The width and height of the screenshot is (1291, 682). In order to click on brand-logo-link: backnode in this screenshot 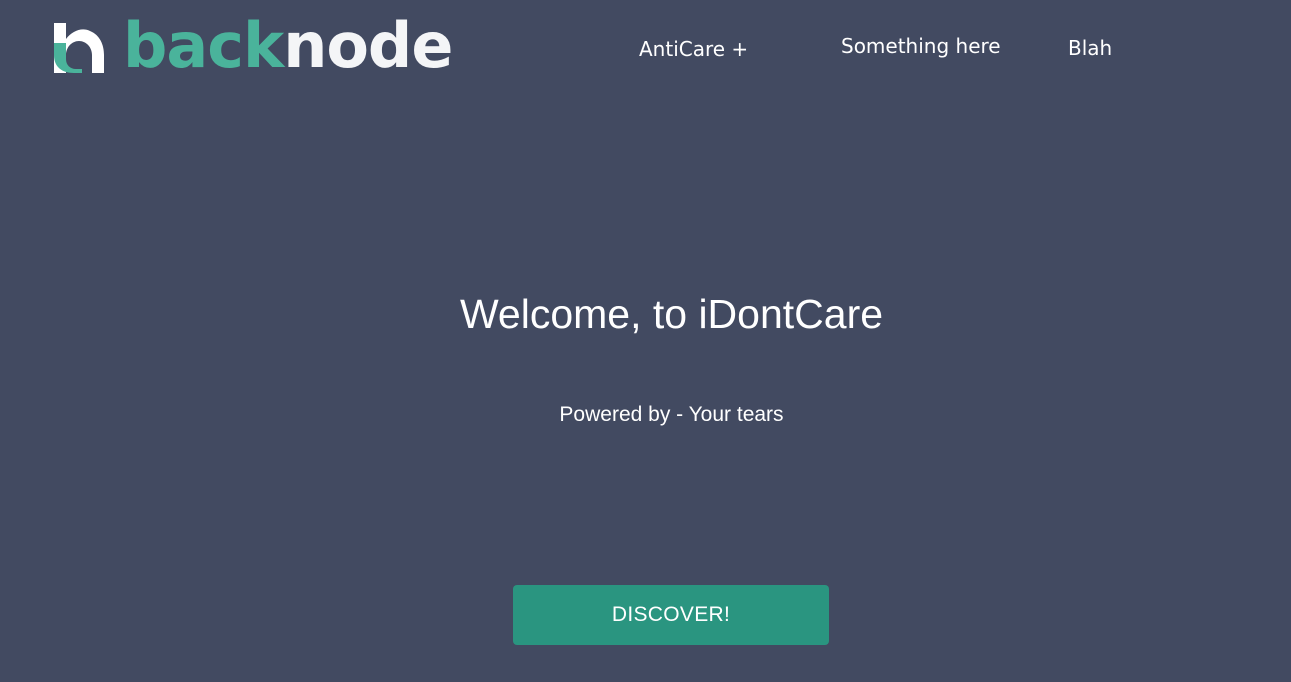, I will do `click(252, 47)`.